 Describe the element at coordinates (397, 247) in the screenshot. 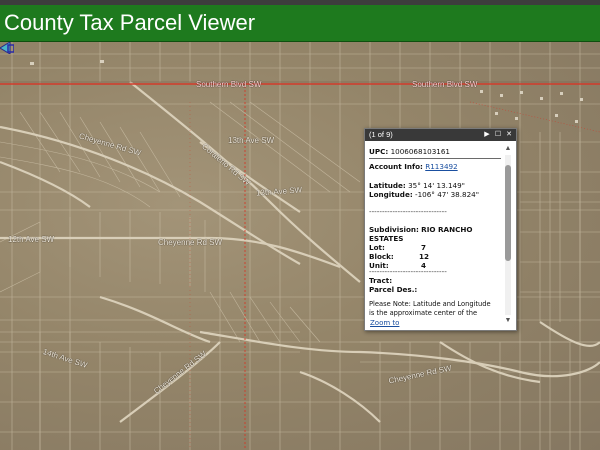

I see `lot-row: Lot: 7` at that location.